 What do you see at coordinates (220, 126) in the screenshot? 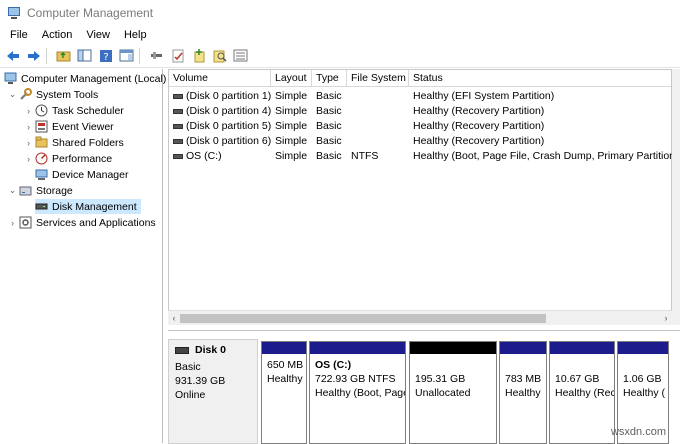
I see `cell-volume: (Disk 0 partition 5)` at bounding box center [220, 126].